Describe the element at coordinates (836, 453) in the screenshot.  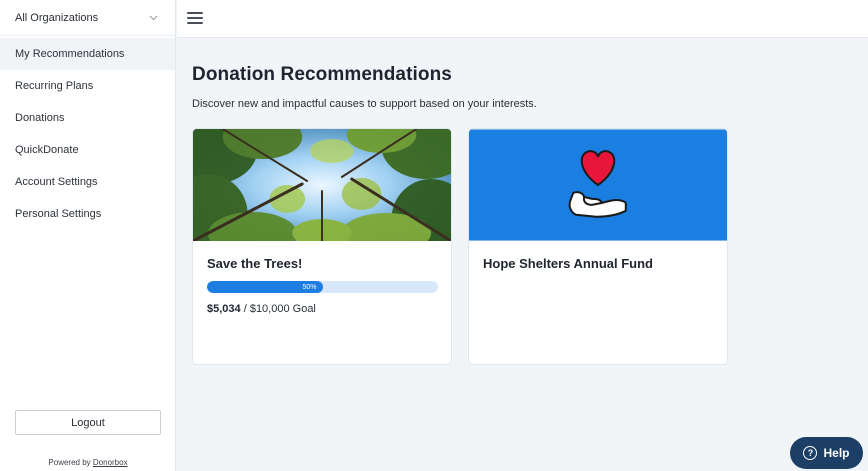
I see `help-label: Help` at that location.